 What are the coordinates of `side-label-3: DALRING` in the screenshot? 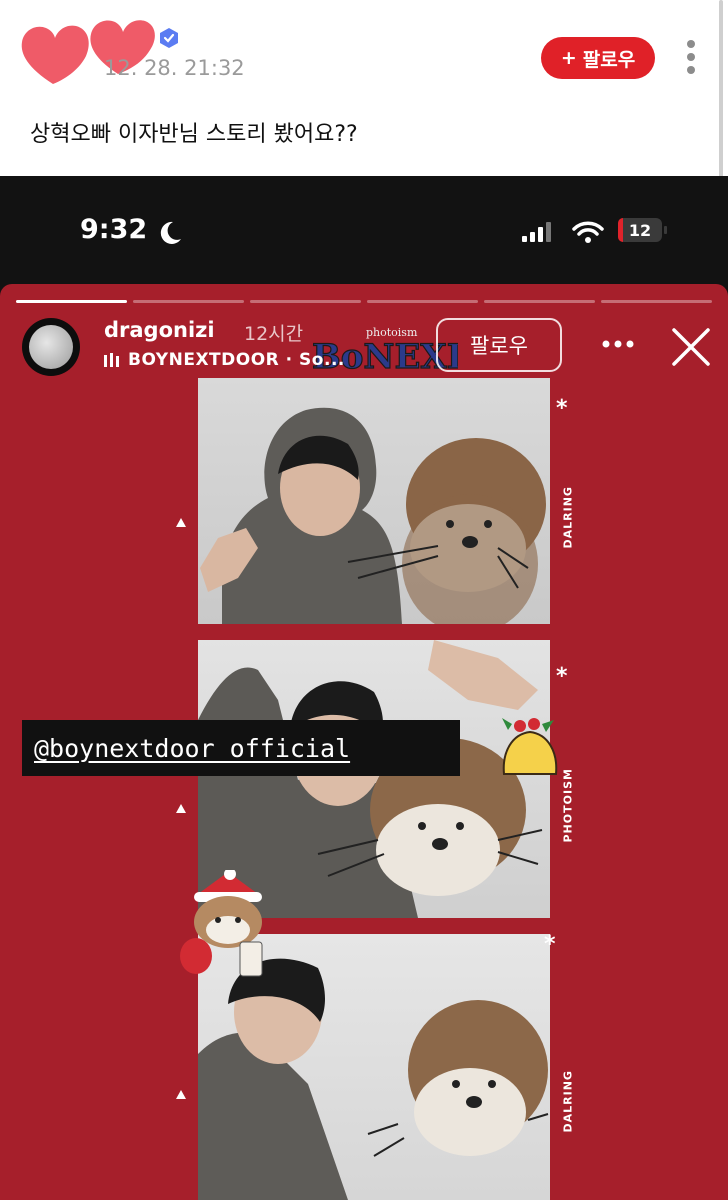 It's located at (568, 1101).